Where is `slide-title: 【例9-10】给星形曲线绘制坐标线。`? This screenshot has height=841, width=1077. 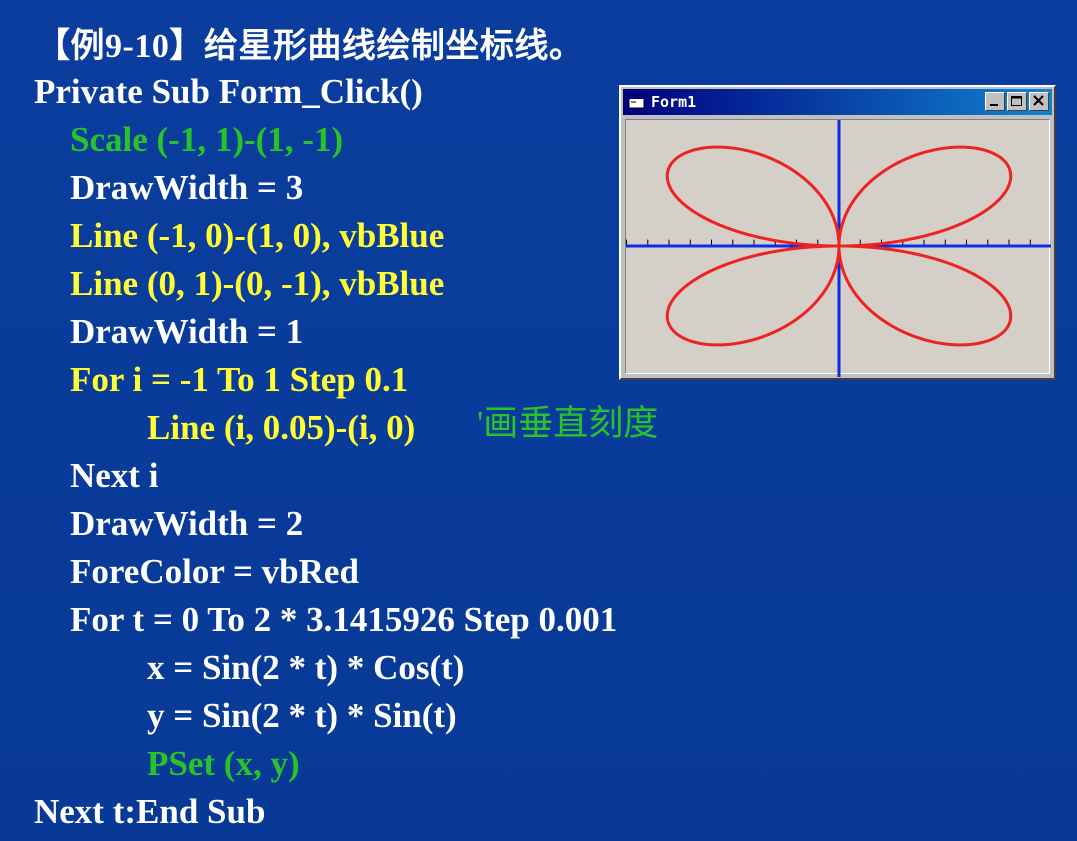
slide-title: 【例9-10】给星形曲线绘制坐标线。 is located at coordinates (310, 46).